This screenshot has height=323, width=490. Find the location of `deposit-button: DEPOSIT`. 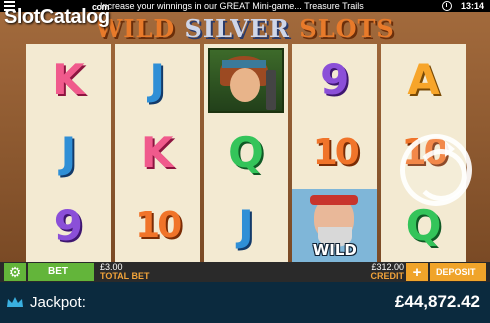

deposit-button: DEPOSIT is located at coordinates (458, 272).